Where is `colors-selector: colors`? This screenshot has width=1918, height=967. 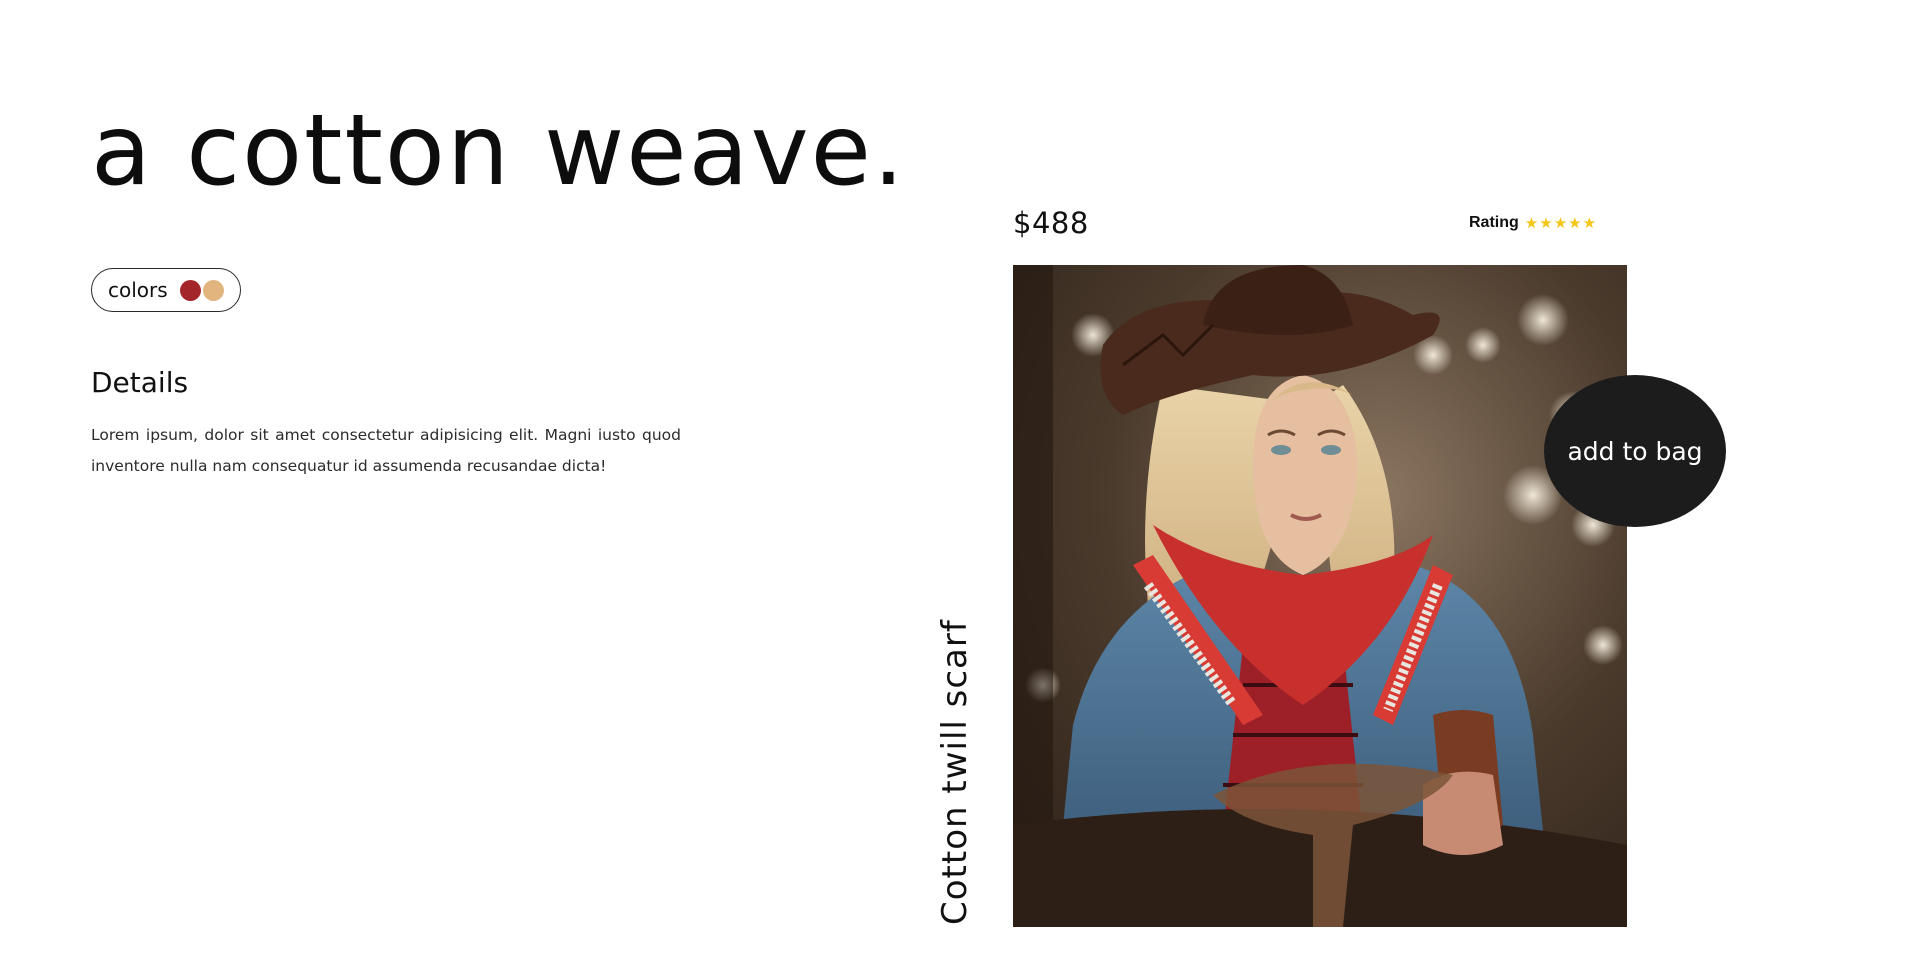 colors-selector: colors is located at coordinates (166, 290).